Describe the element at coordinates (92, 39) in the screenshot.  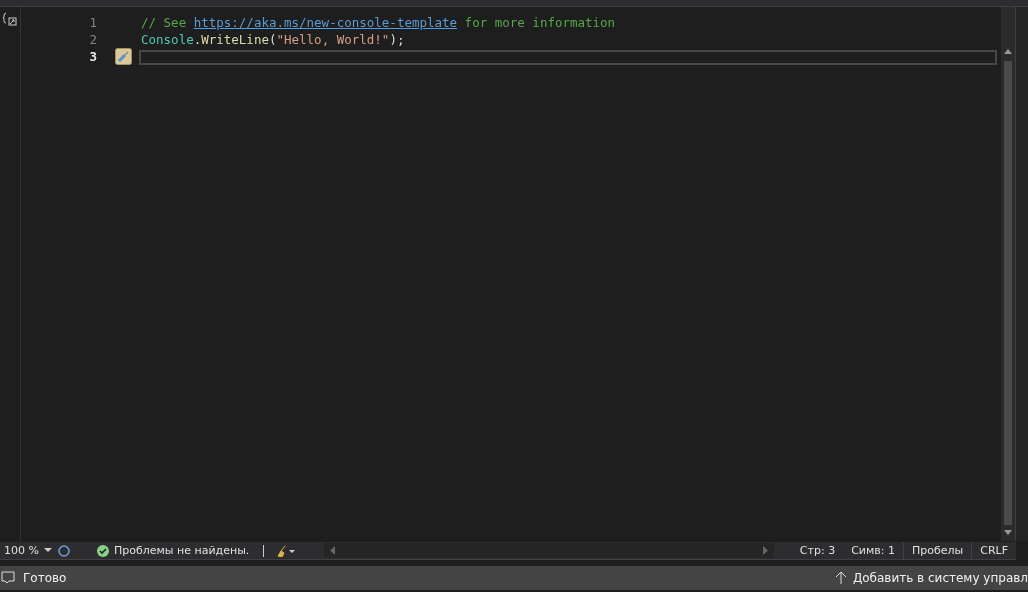
I see `line-number: 2` at that location.